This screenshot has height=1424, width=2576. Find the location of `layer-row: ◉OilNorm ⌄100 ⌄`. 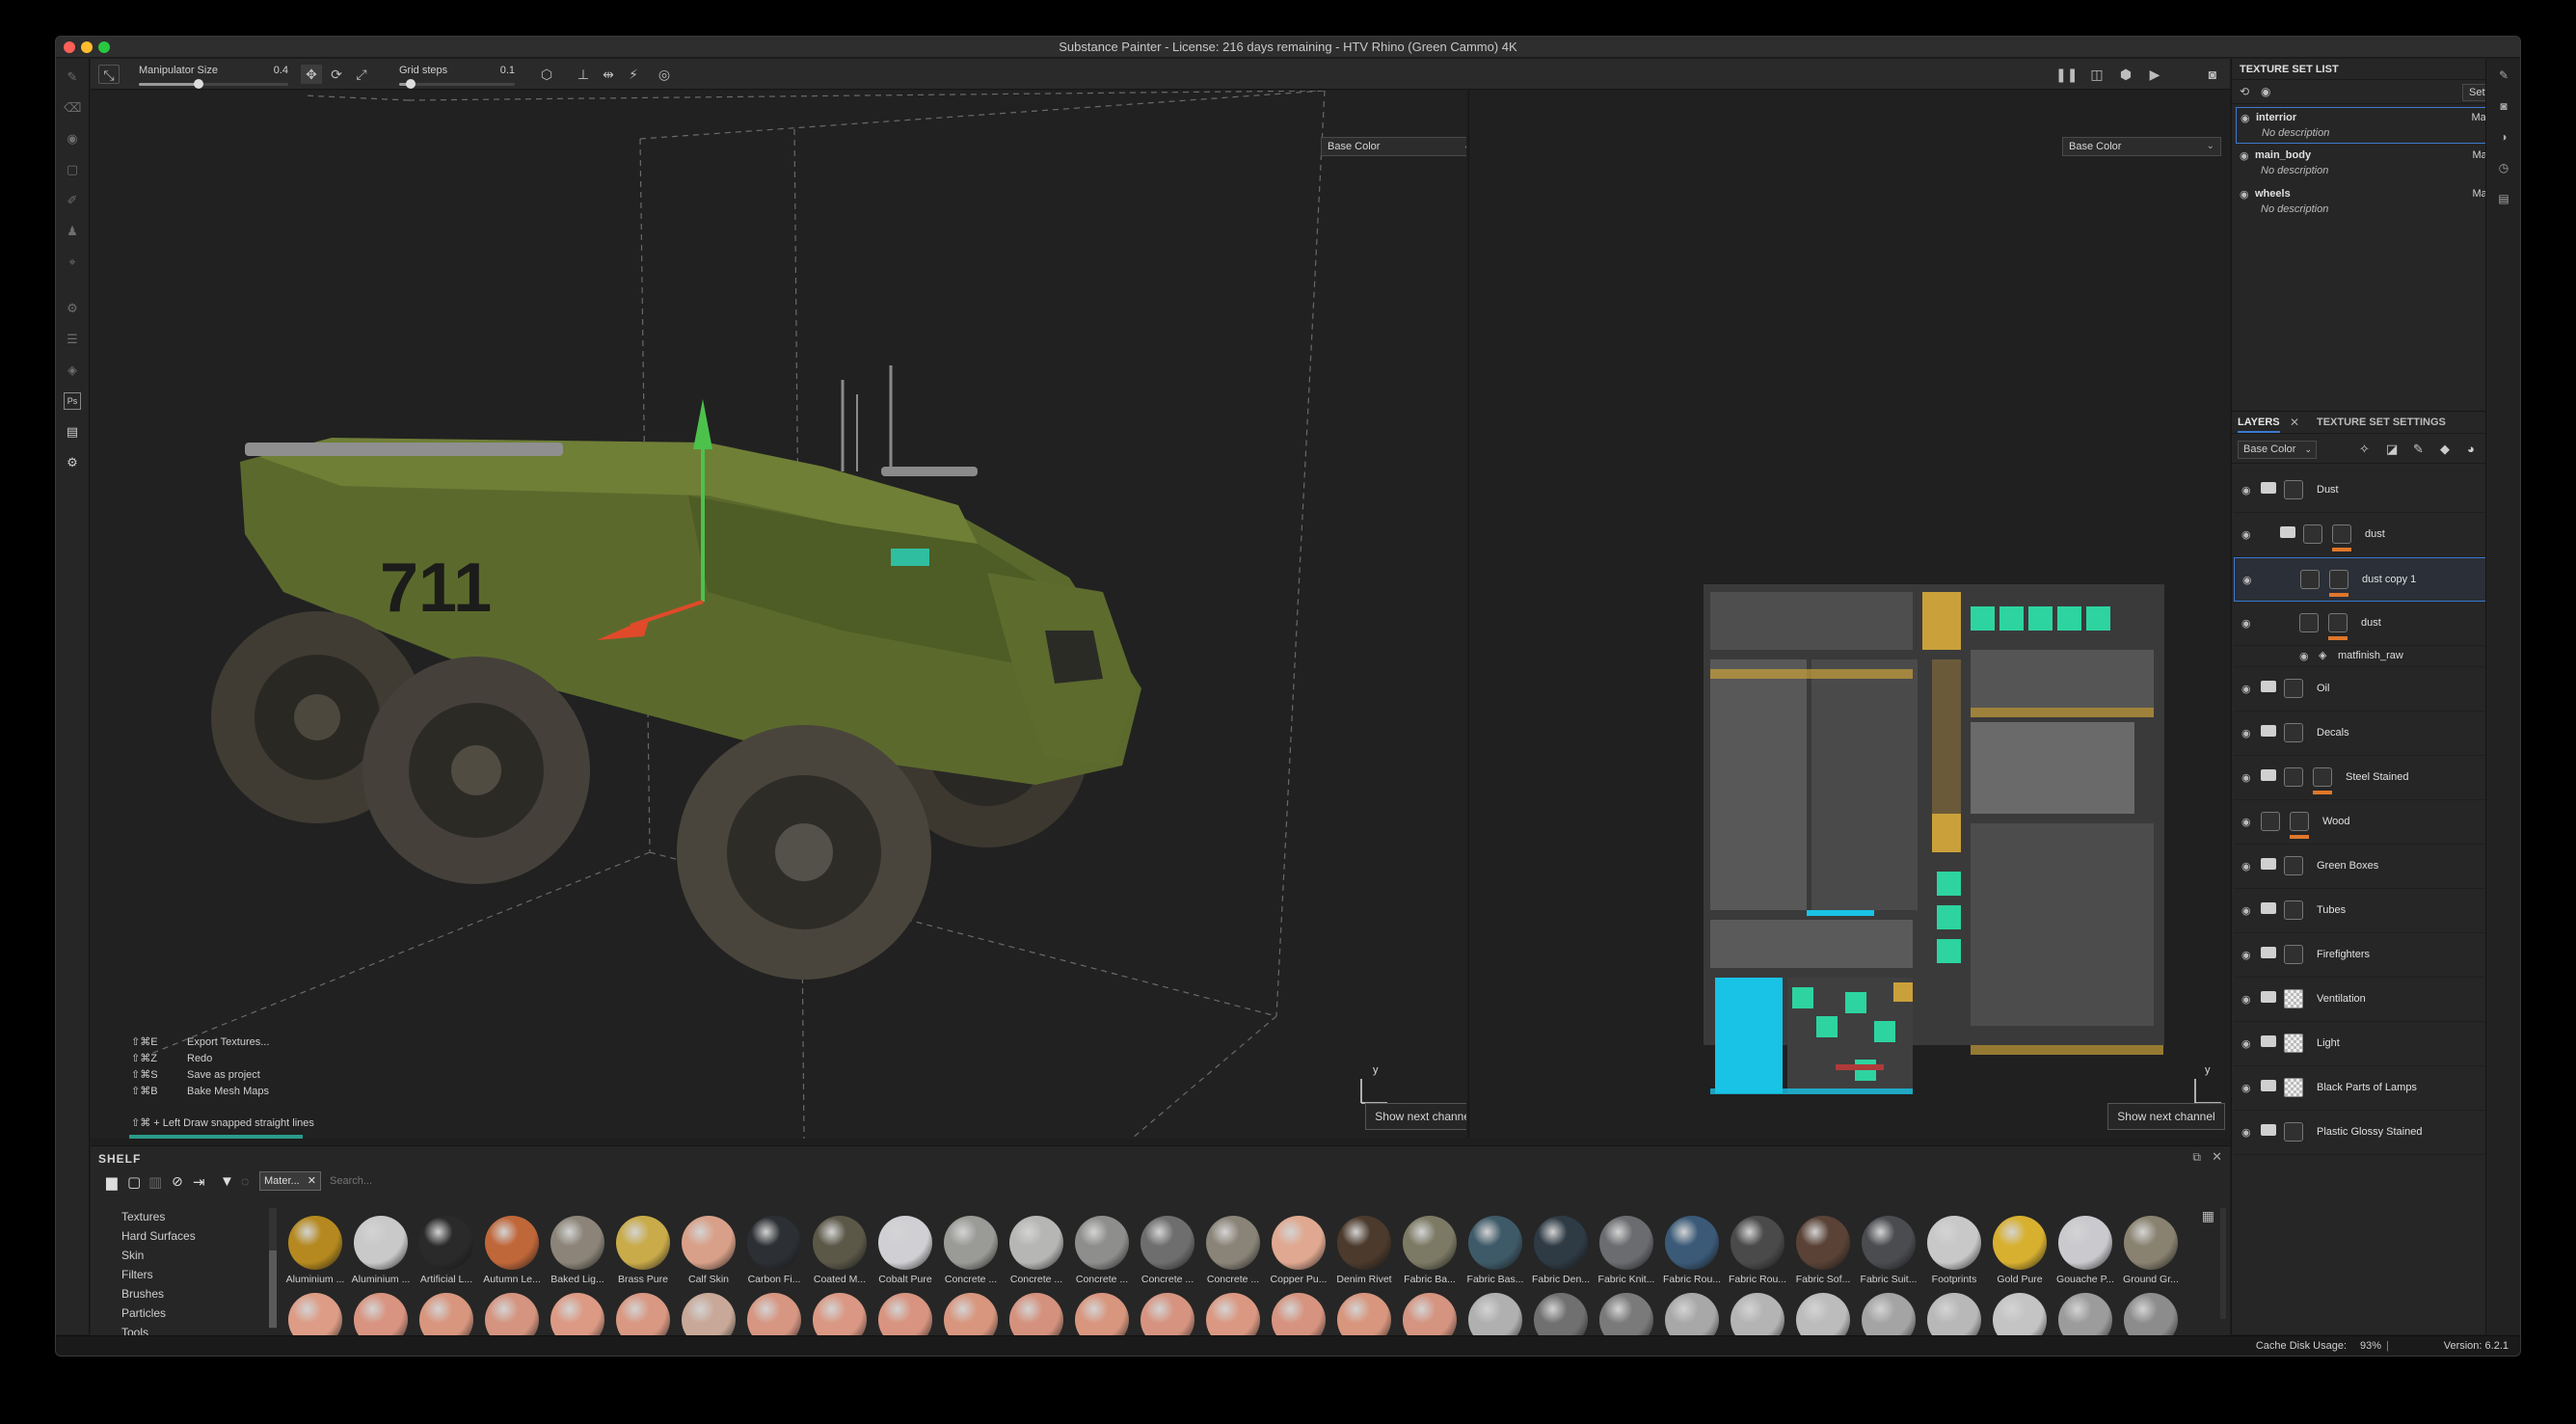

layer-row: ◉OilNorm ⌄100 ⌄ is located at coordinates (2377, 690).